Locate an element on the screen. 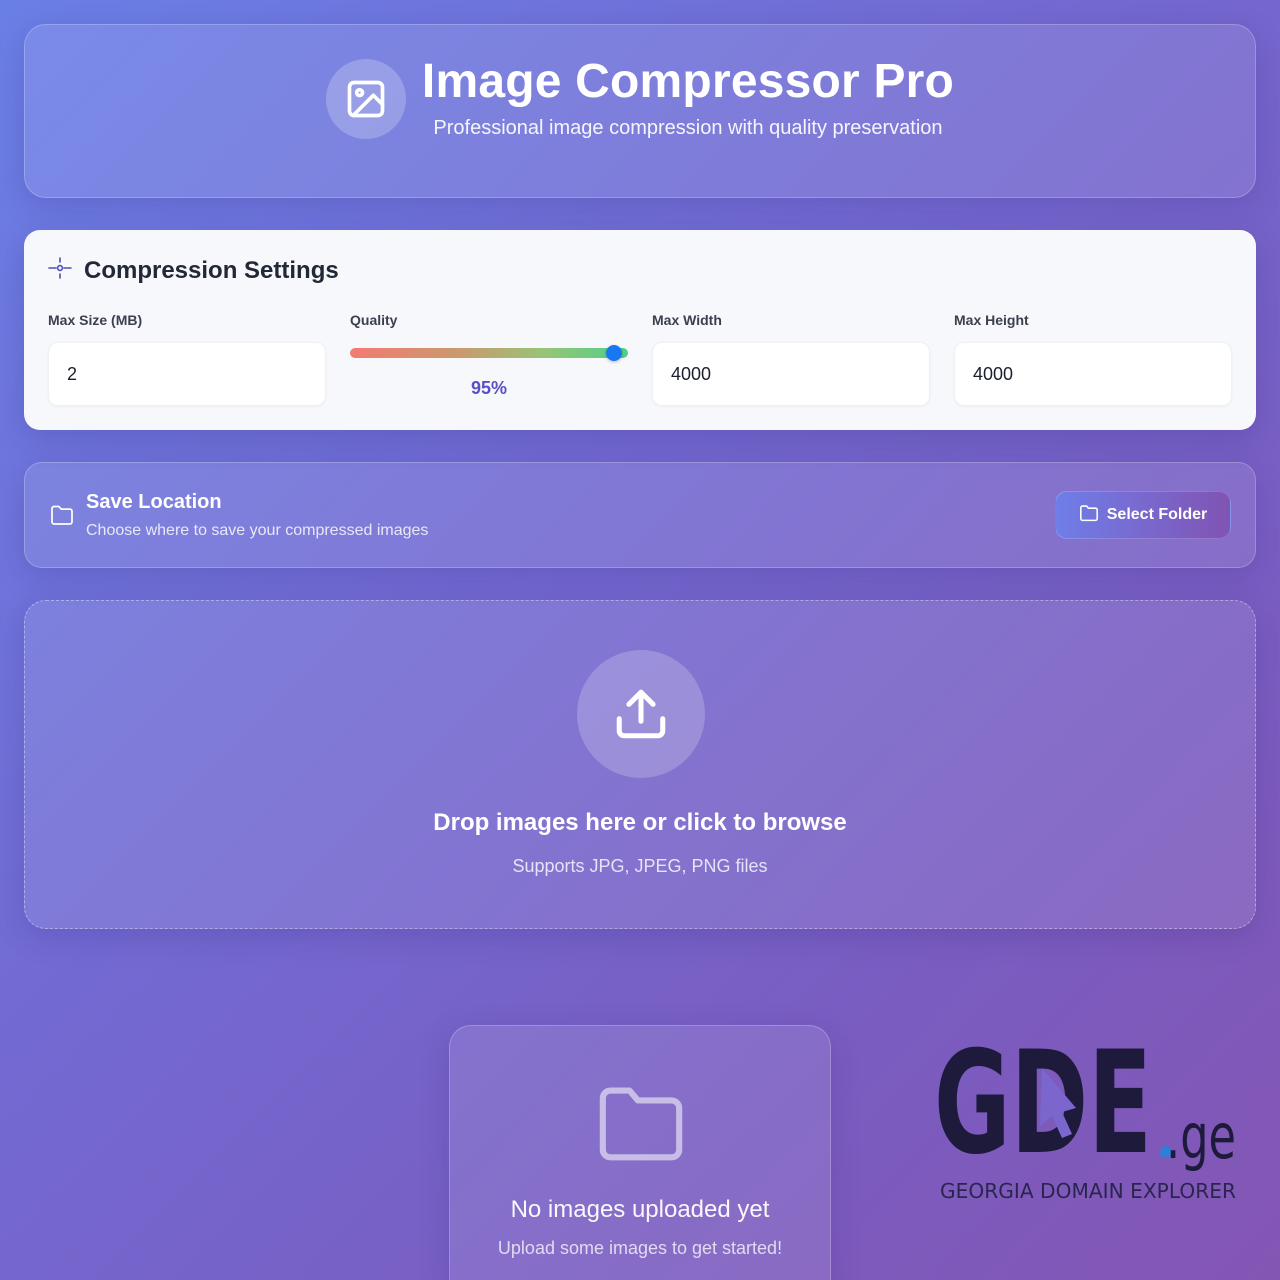 The image size is (1280, 1280). upload-icon is located at coordinates (641, 714).